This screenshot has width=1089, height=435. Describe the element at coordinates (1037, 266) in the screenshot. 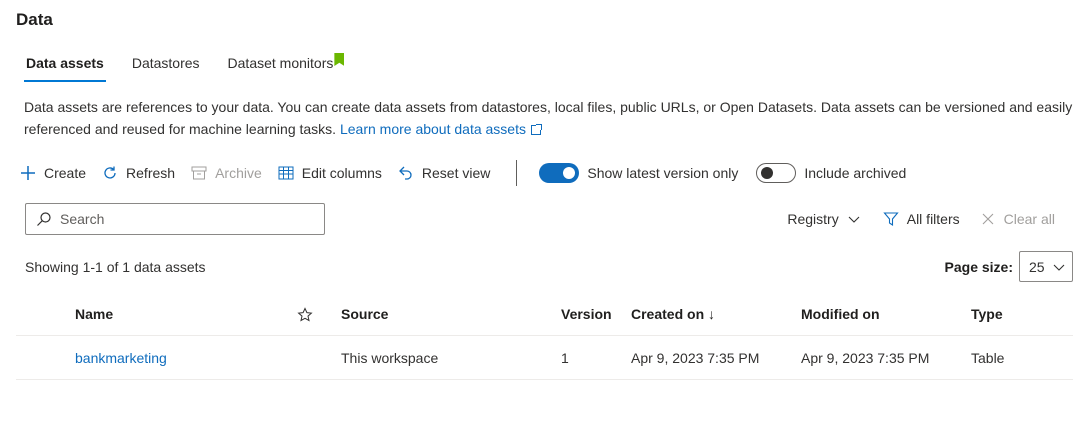

I see `page-size-value: 25` at that location.